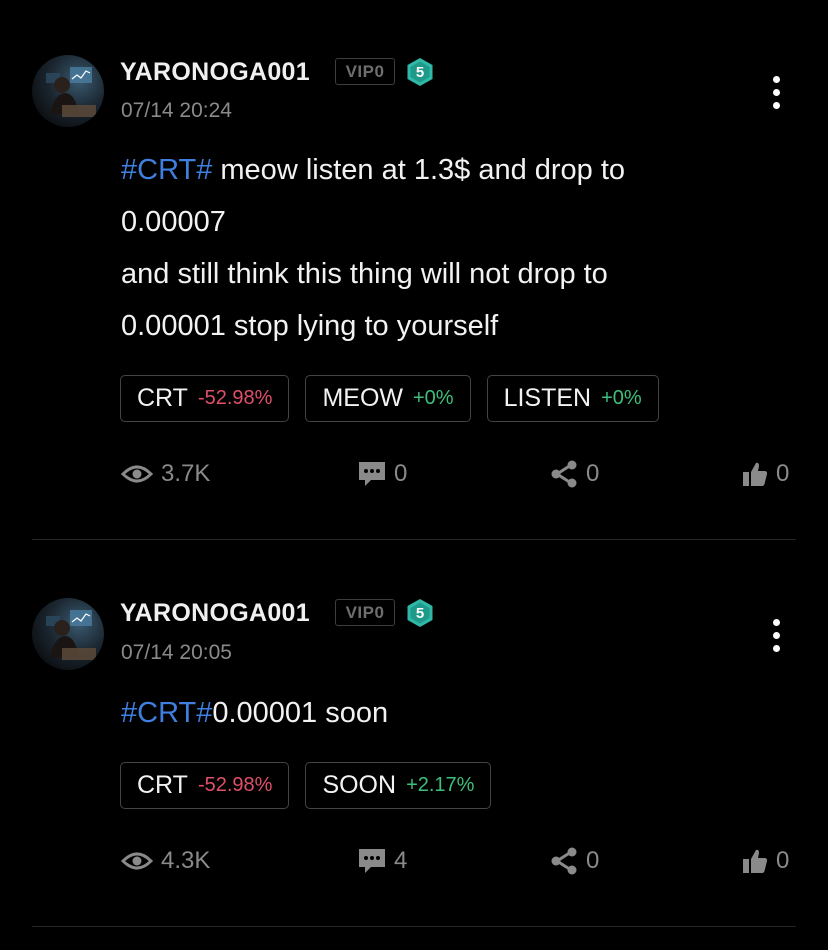 The image size is (828, 950). Describe the element at coordinates (255, 713) in the screenshot. I see `post-body-line-1: #CRT#0.00001 soon` at that location.